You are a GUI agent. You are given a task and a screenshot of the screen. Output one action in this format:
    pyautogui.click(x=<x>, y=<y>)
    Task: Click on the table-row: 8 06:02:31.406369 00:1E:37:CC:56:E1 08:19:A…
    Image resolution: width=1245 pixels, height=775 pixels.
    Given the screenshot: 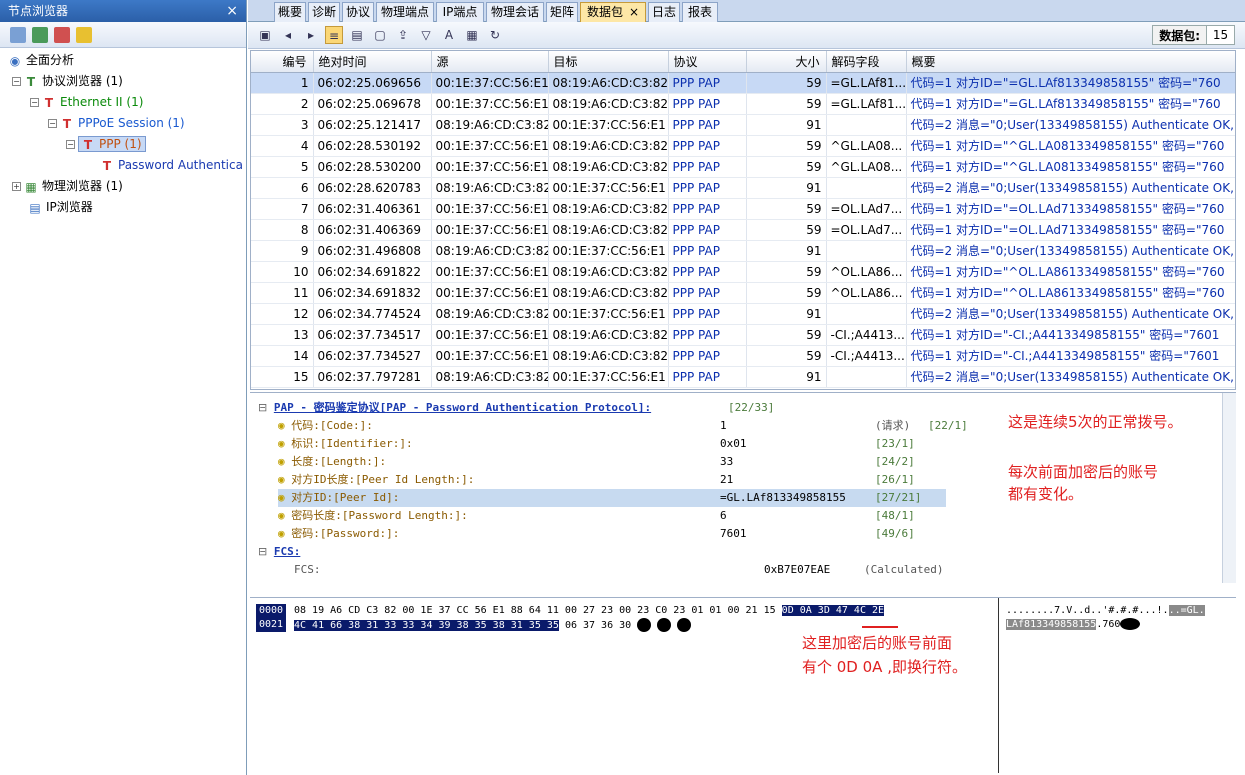 What is the action you would take?
    pyautogui.click(x=743, y=230)
    